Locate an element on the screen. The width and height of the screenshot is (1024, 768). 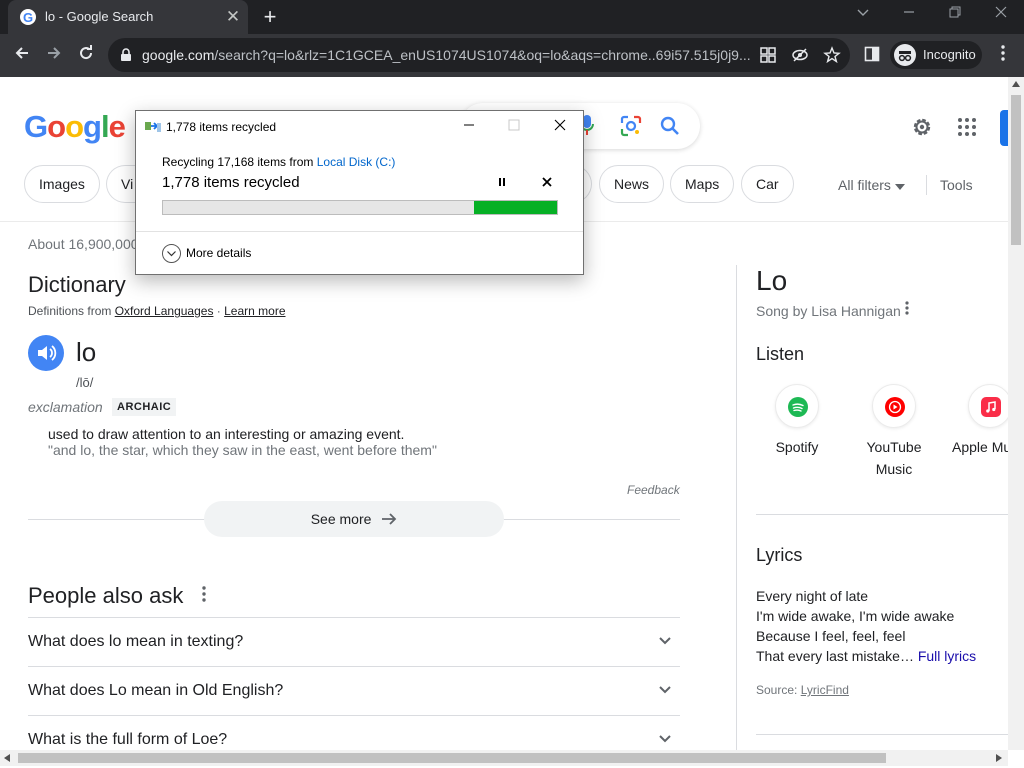
recycle-progress-bar is located at coordinates (360, 207).